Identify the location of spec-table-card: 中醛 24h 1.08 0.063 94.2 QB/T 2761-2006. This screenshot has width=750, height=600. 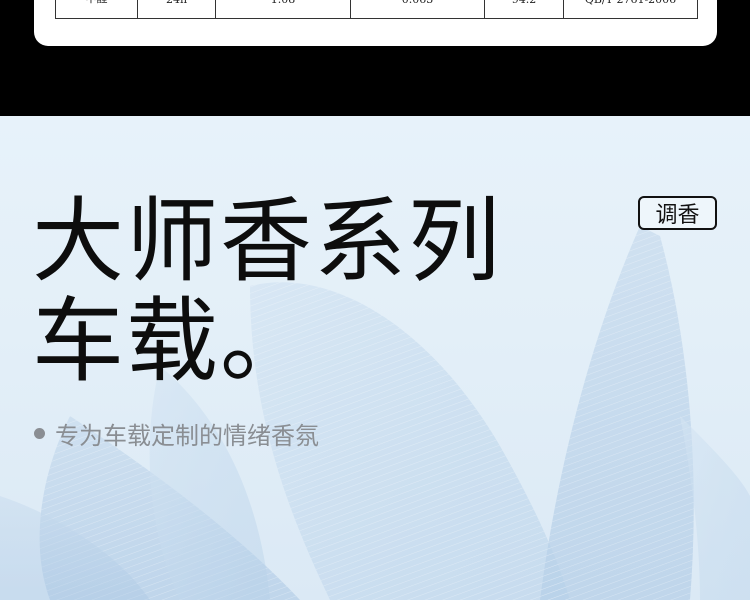
(375, 23).